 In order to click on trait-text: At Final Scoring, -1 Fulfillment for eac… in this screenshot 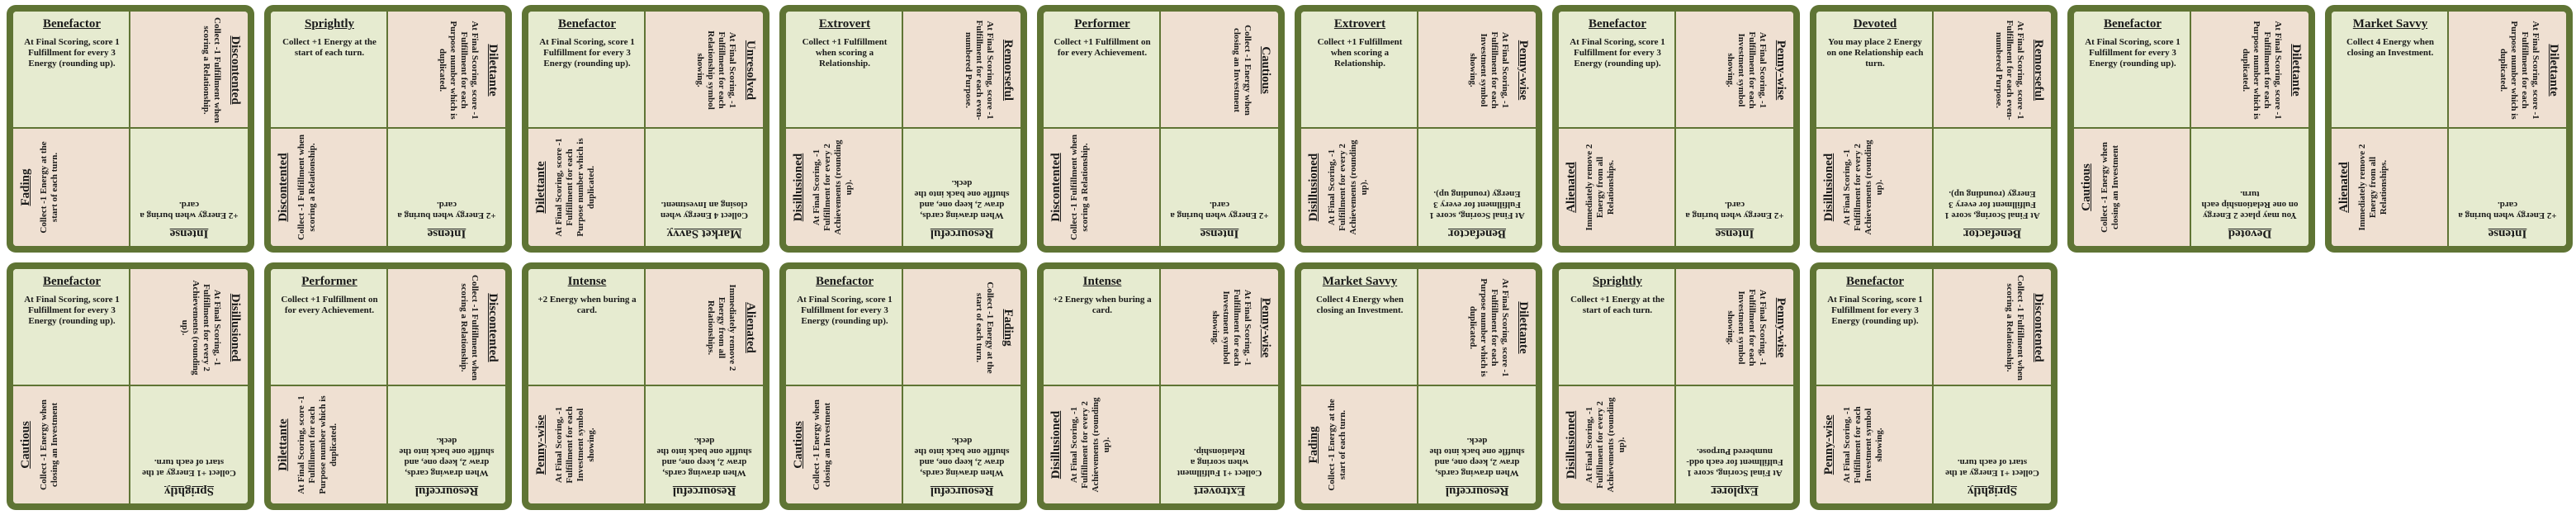, I will do `click(1747, 327)`.